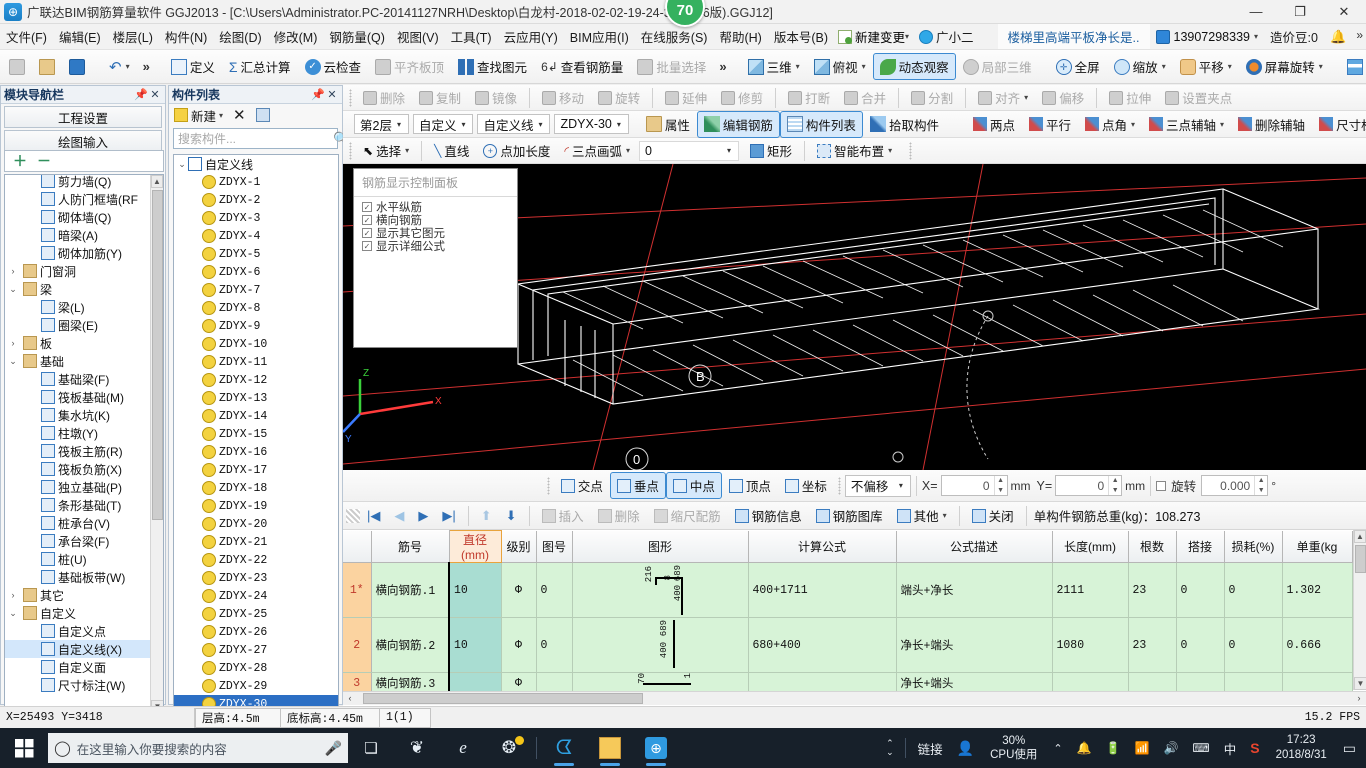 The height and width of the screenshot is (768, 1366). Describe the element at coordinates (946, 36) in the screenshot. I see `user-account: 广小二` at that location.